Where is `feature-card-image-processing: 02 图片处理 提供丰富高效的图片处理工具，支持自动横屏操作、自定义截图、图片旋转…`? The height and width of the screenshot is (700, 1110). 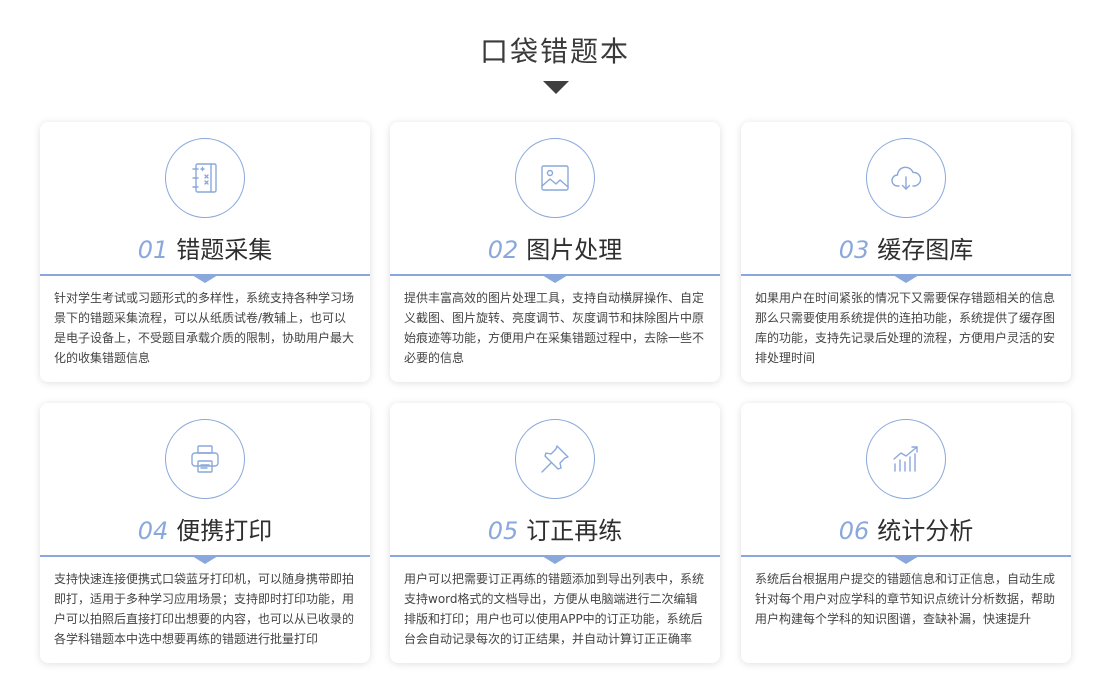 feature-card-image-processing: 02 图片处理 提供丰富高效的图片处理工具，支持自动横屏操作、自定义截图、图片旋转… is located at coordinates (555, 252).